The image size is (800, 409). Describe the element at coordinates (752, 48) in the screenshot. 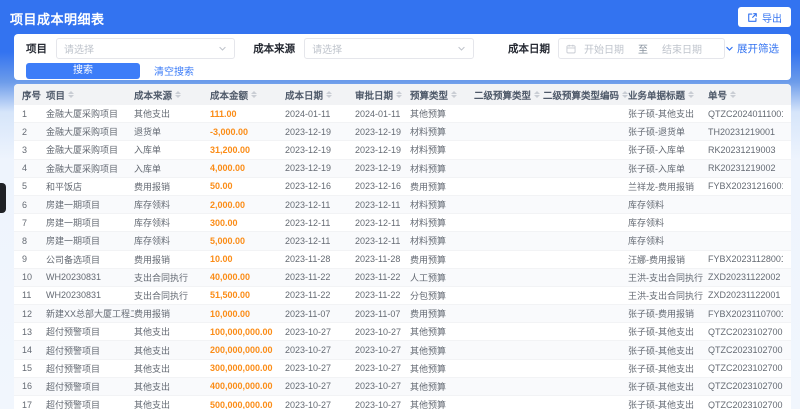

I see `expand-filters-link: 展开筛选` at that location.